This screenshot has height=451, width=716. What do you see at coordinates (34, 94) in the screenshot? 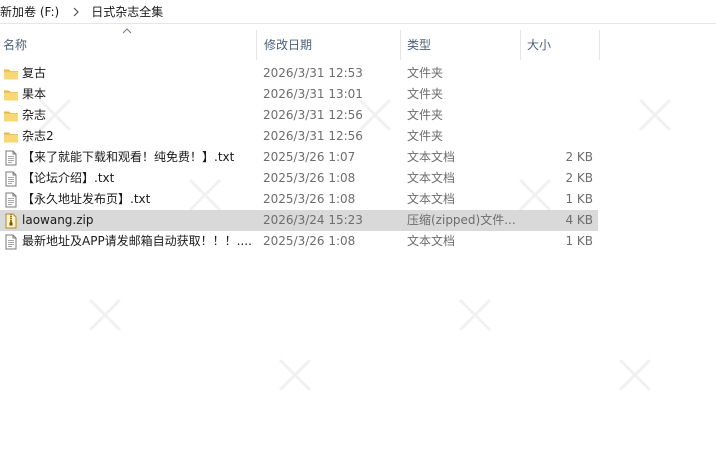
I see `file-name: 果本` at bounding box center [34, 94].